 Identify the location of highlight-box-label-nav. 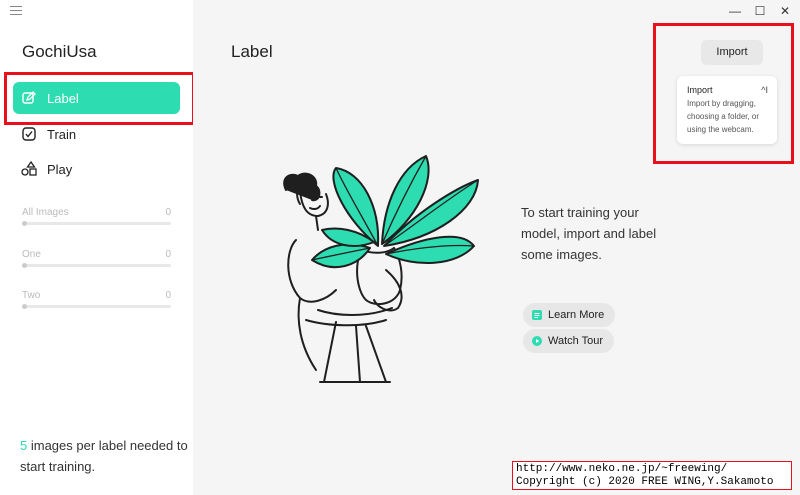
(99, 98).